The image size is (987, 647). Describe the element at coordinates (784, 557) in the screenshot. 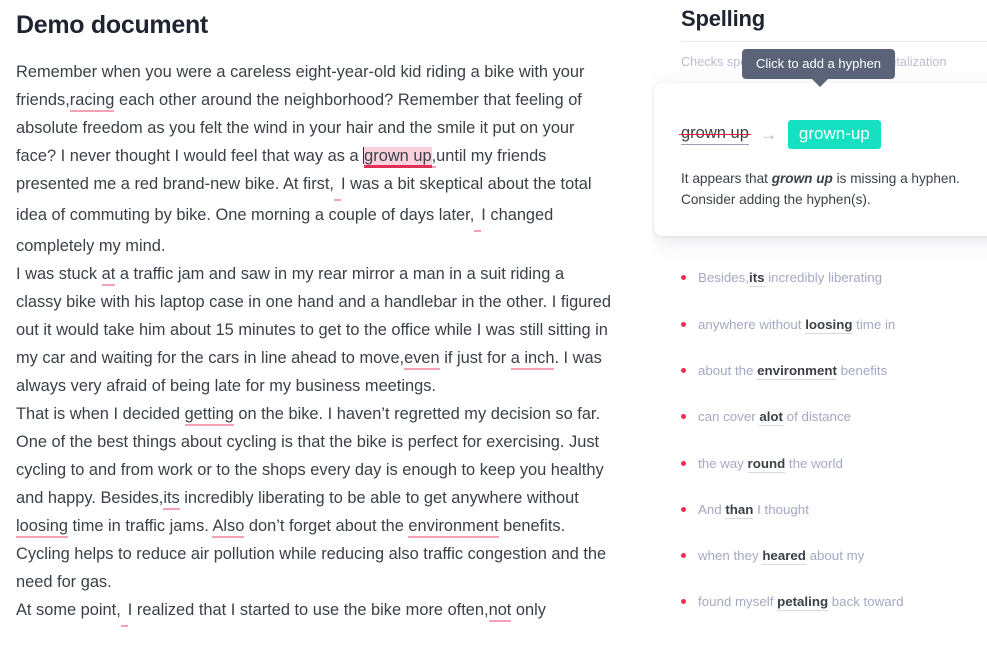

I see `issue-word: heared` at that location.